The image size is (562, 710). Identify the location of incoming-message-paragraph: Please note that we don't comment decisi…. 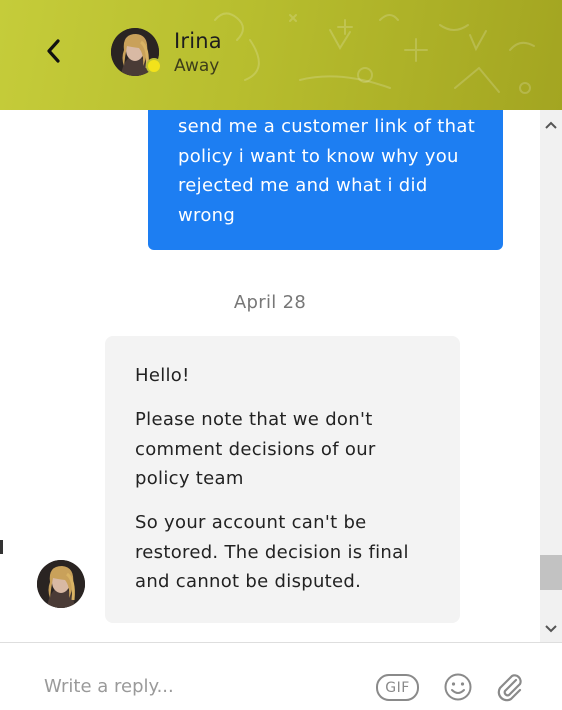
(255, 449).